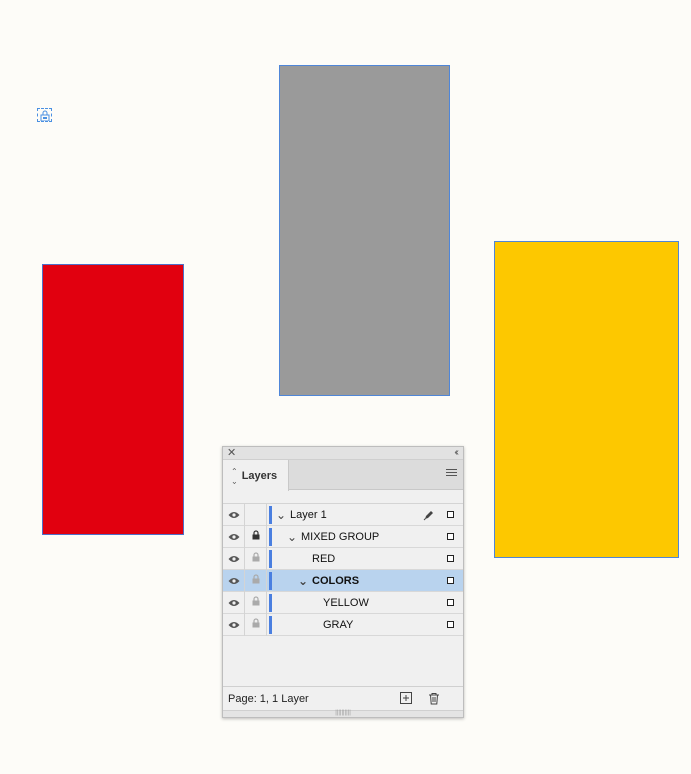 This screenshot has width=691, height=774. I want to click on locked-group-marker, so click(44, 115).